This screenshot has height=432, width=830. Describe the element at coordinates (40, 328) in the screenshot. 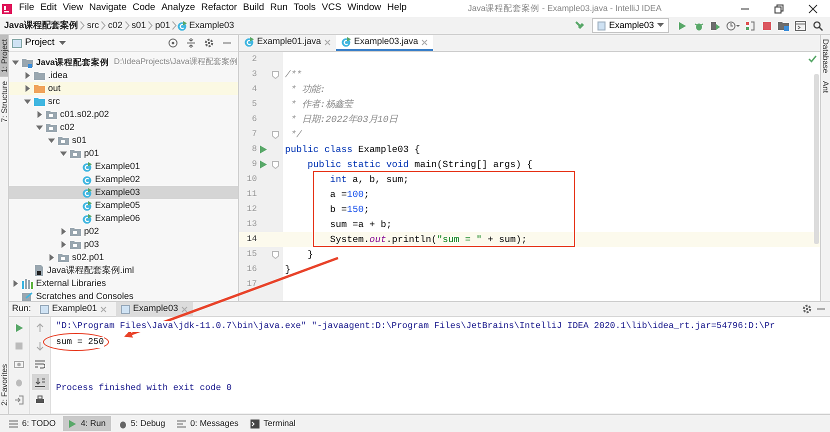

I see `up-arrow-icon` at that location.